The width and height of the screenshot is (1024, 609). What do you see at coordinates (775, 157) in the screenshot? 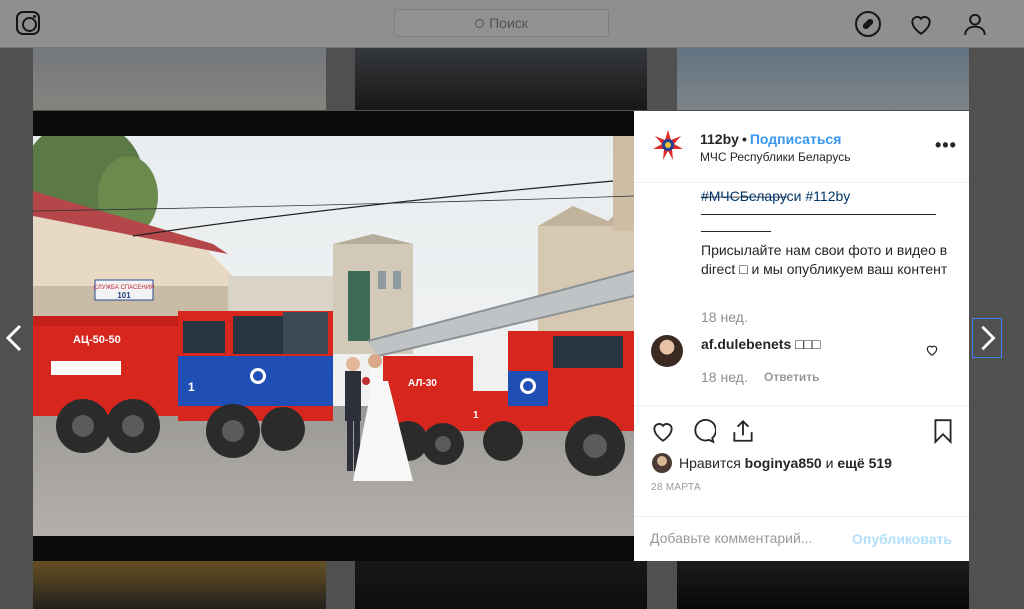
I see `post-location: МЧС Республики Беларусь` at bounding box center [775, 157].